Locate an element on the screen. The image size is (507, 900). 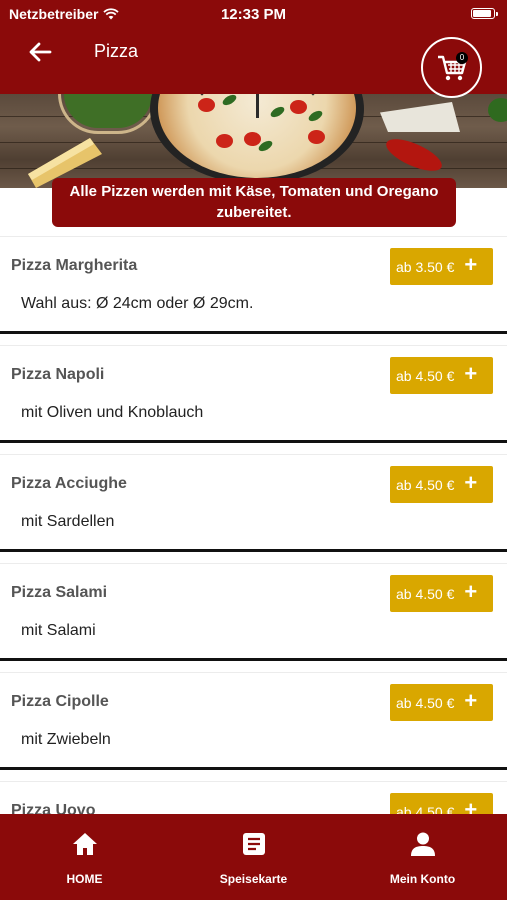
item-description: mit Sardellen is located at coordinates (68, 521).